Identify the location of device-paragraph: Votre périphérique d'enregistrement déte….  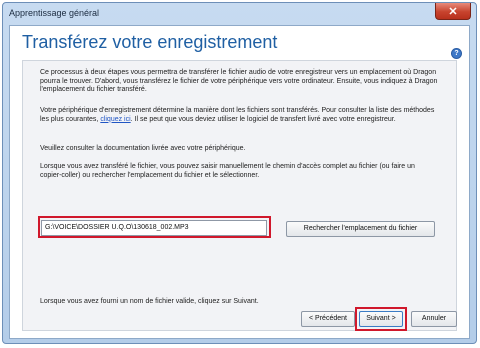
(242, 115).